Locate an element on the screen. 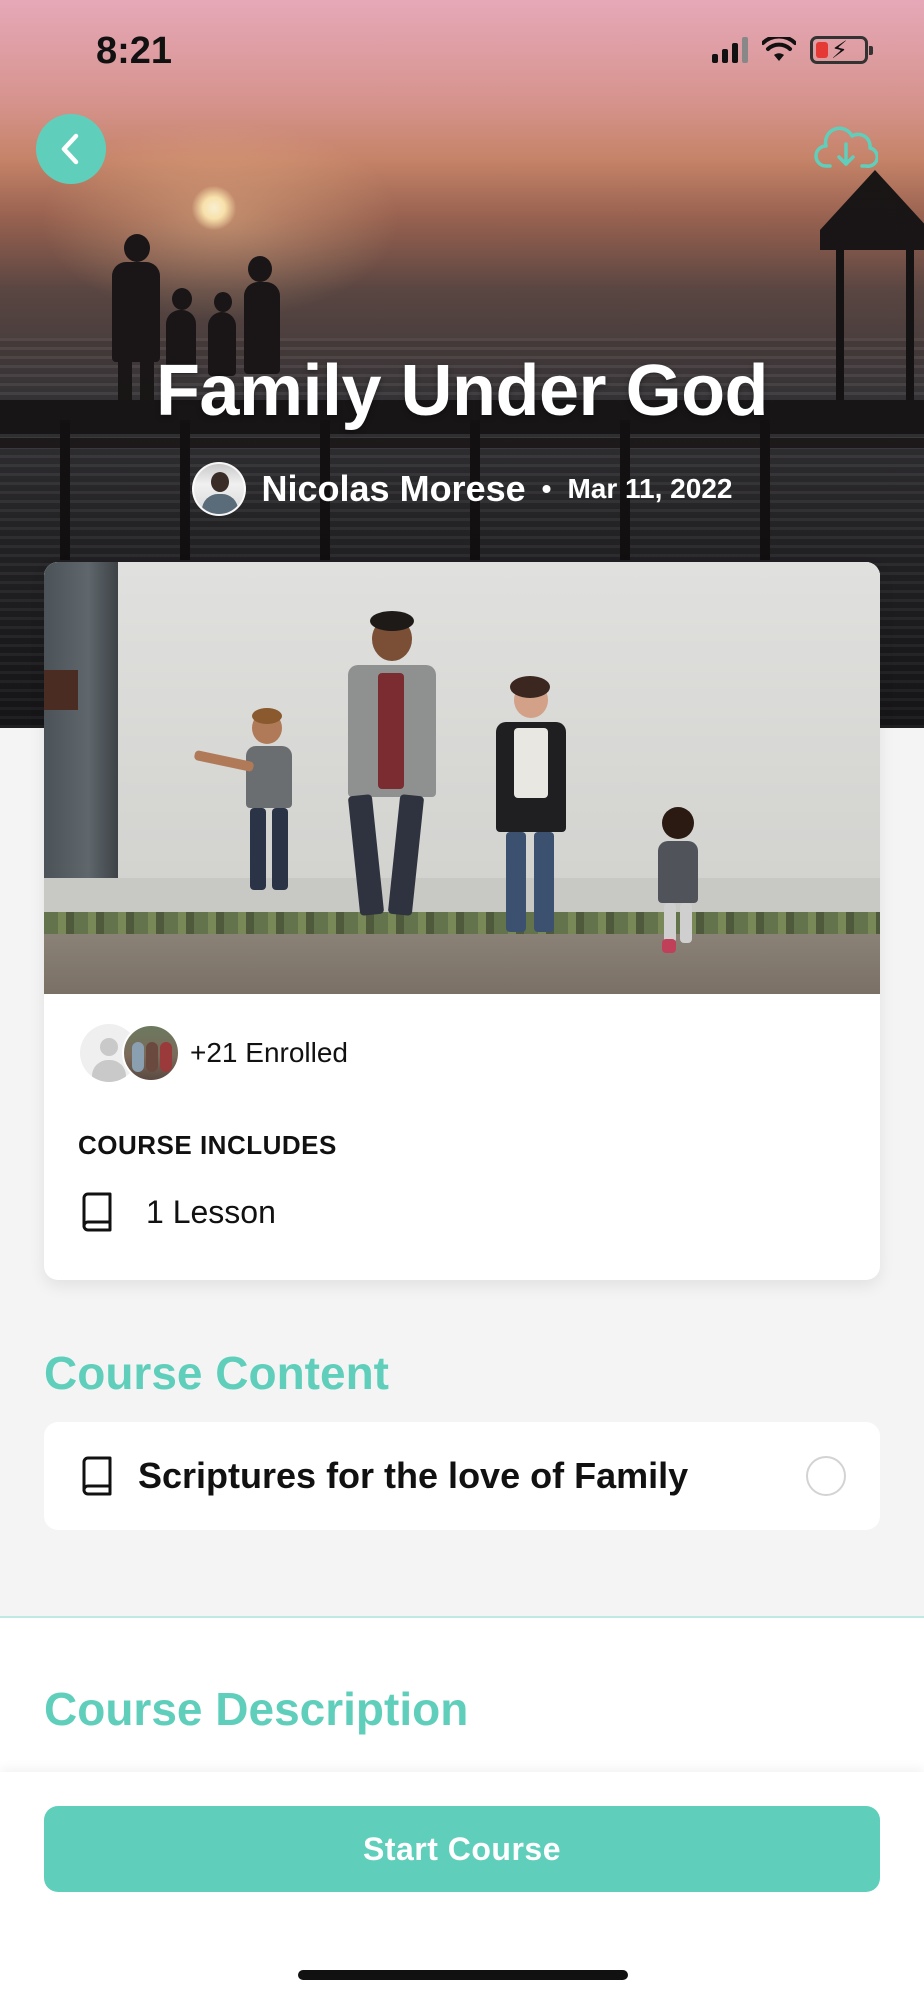  course-description-title: Course Description is located at coordinates (256, 1709).